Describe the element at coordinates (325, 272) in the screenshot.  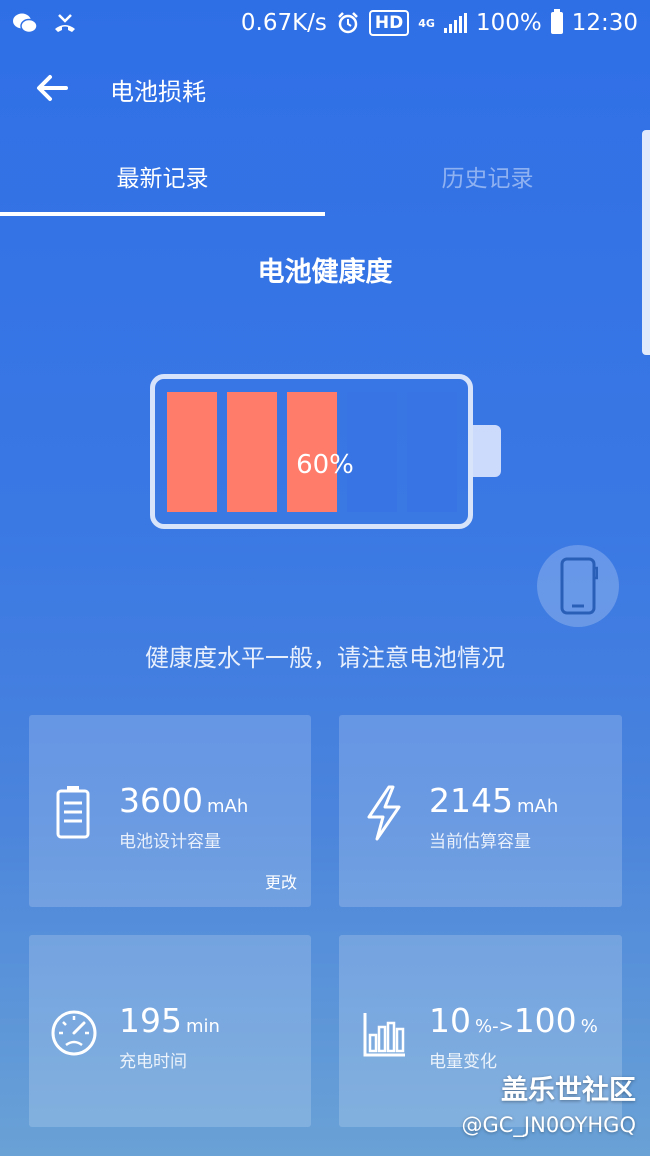
I see `section-title: 电池健康度` at that location.